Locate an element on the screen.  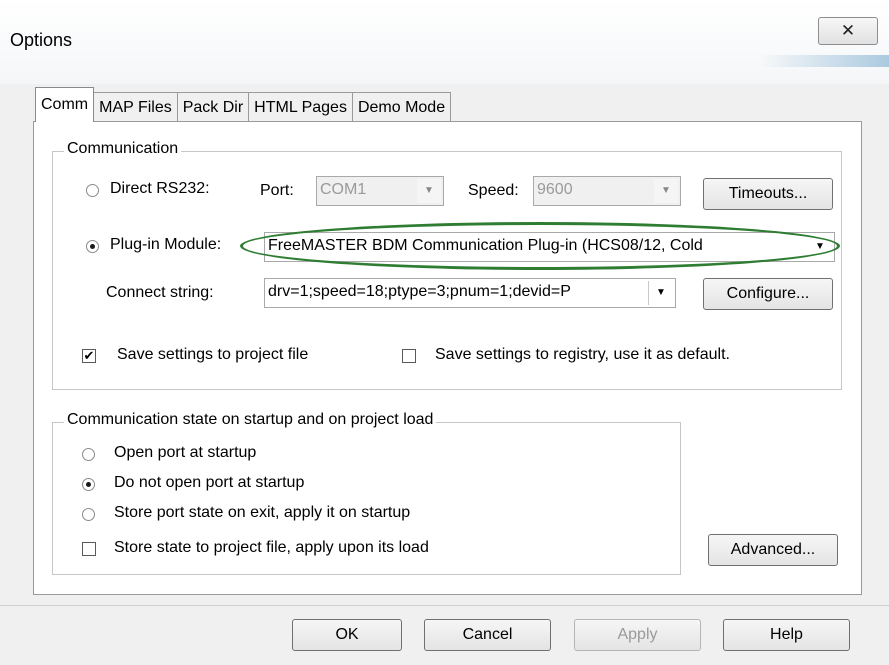
save-project-label: Save settings to project file is located at coordinates (213, 354).